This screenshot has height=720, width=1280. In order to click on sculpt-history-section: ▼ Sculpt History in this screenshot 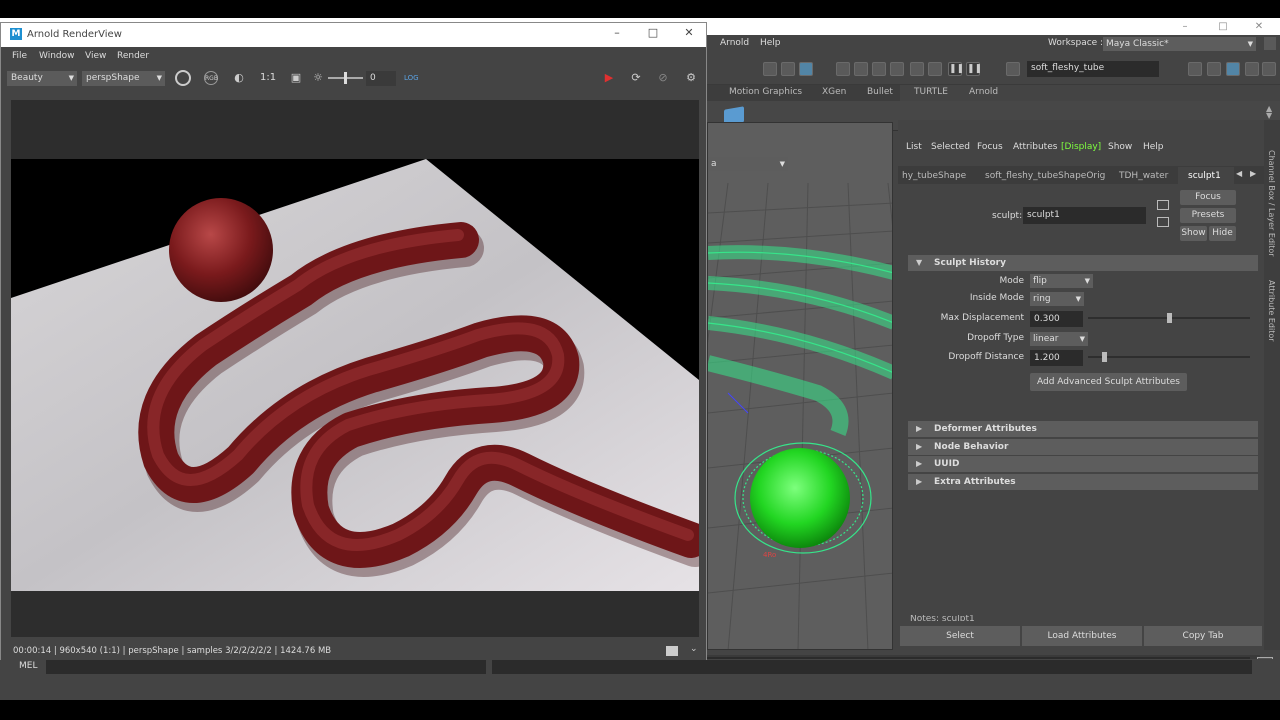, I will do `click(1083, 263)`.